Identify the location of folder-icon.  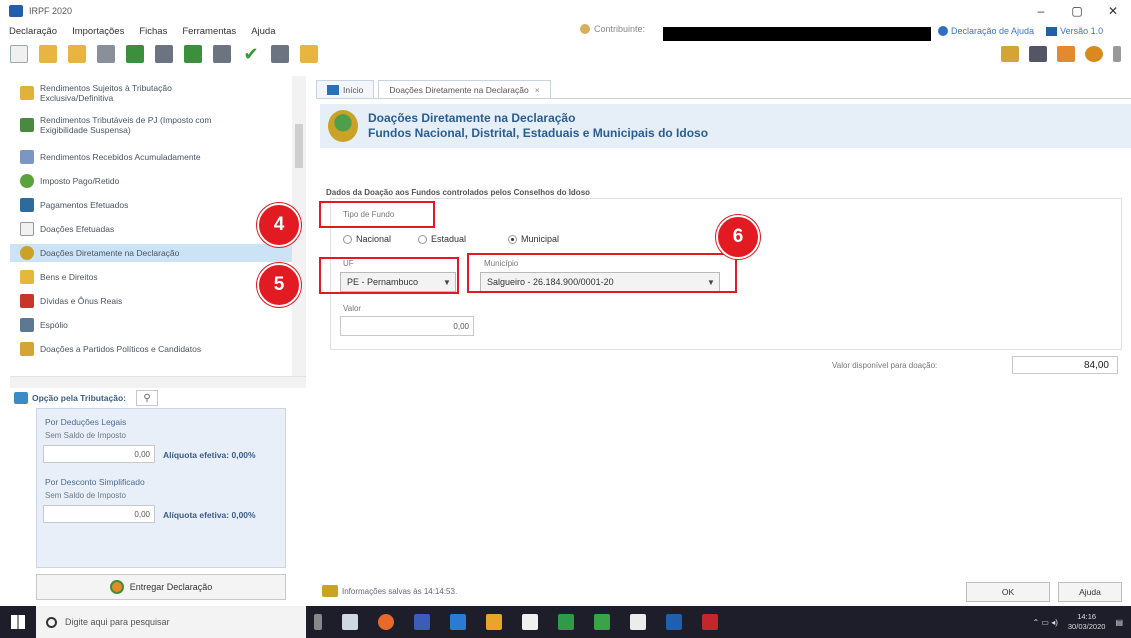
(77, 54).